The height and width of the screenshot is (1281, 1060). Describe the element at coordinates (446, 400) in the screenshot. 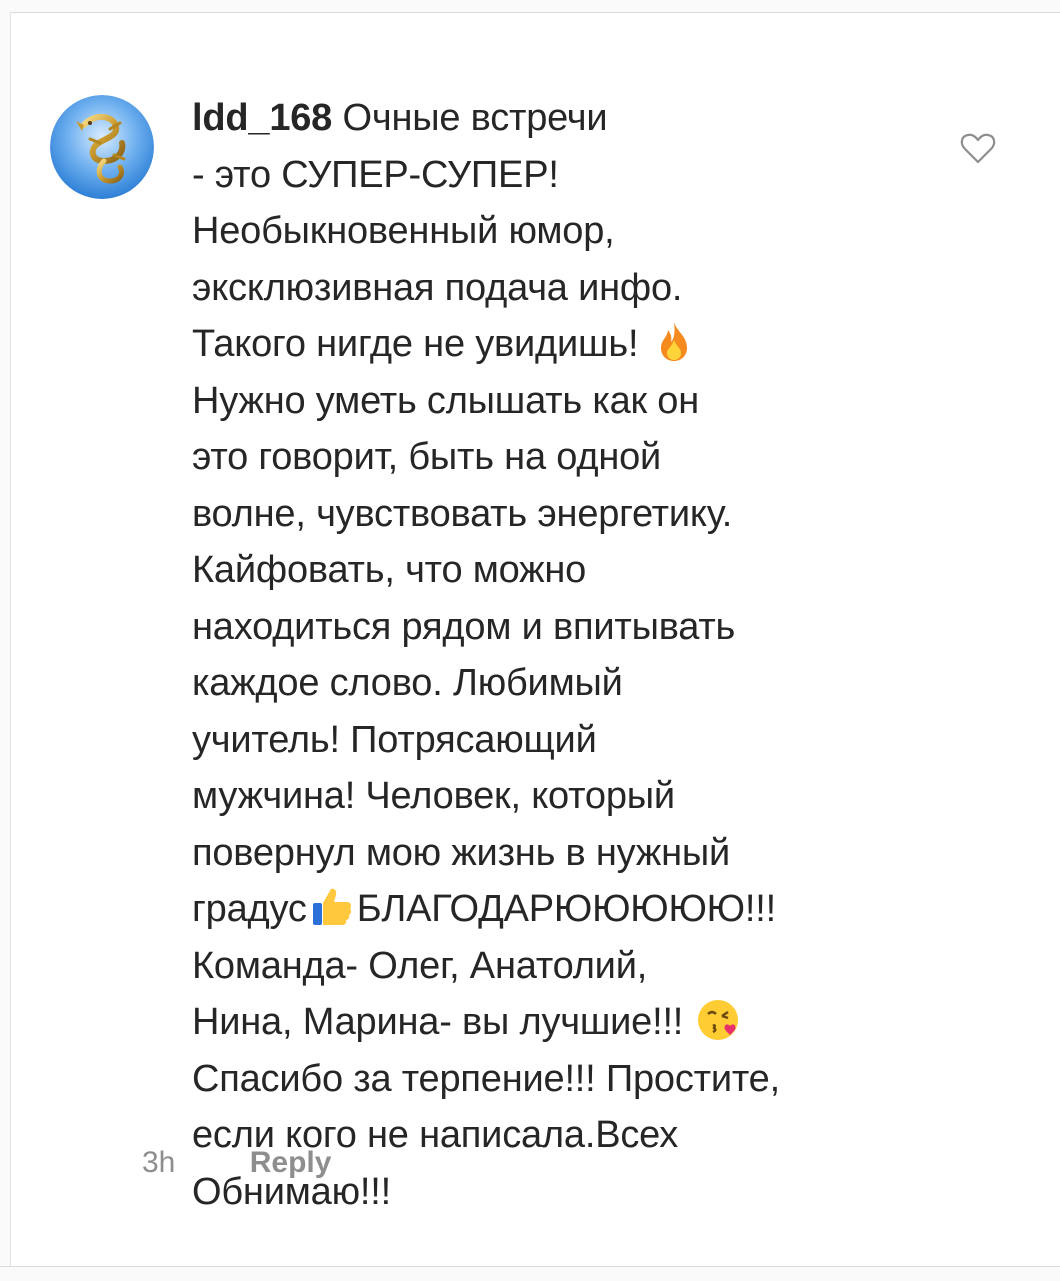

I see `comment-line: Нужно уметь слышать как он` at that location.